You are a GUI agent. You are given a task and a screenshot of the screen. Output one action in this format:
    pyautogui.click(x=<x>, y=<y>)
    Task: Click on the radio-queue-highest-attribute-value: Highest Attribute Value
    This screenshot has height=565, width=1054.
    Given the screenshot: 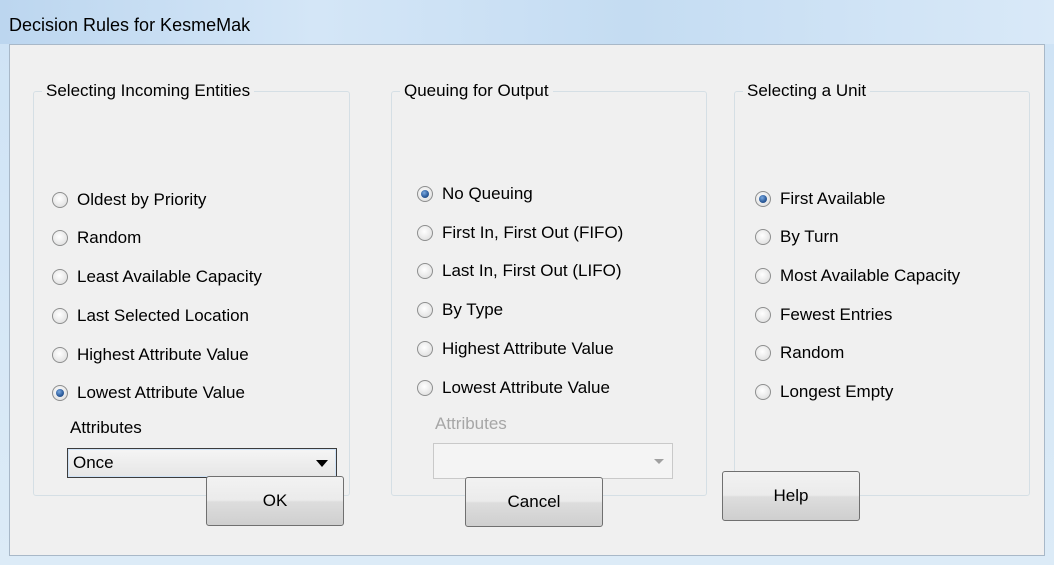 What is the action you would take?
    pyautogui.click(x=515, y=349)
    